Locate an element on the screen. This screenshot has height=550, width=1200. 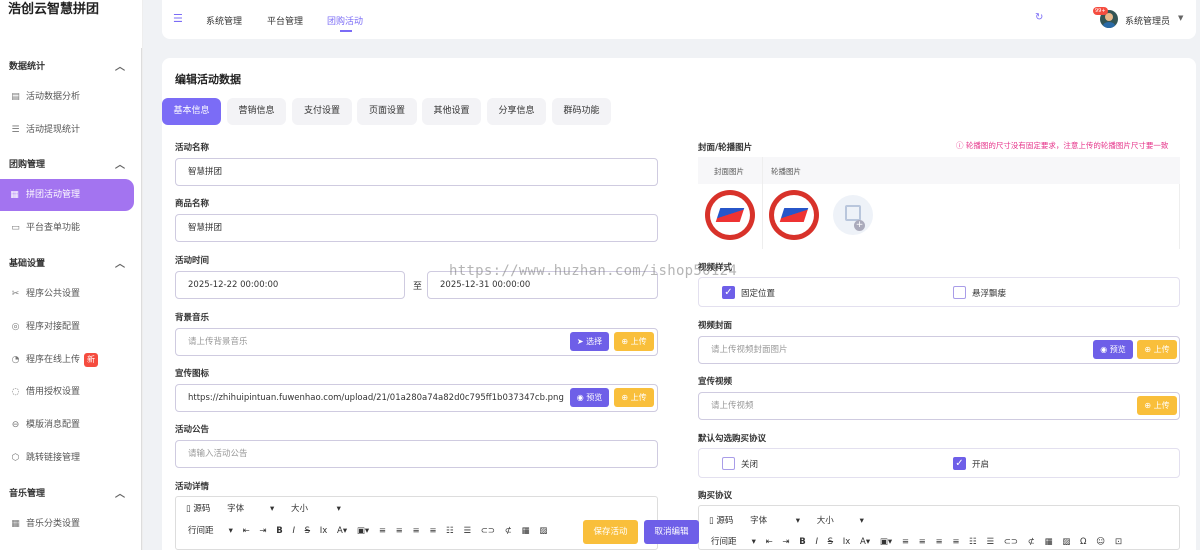
agreement-on-checkbox: ✓ is located at coordinates (959, 463).